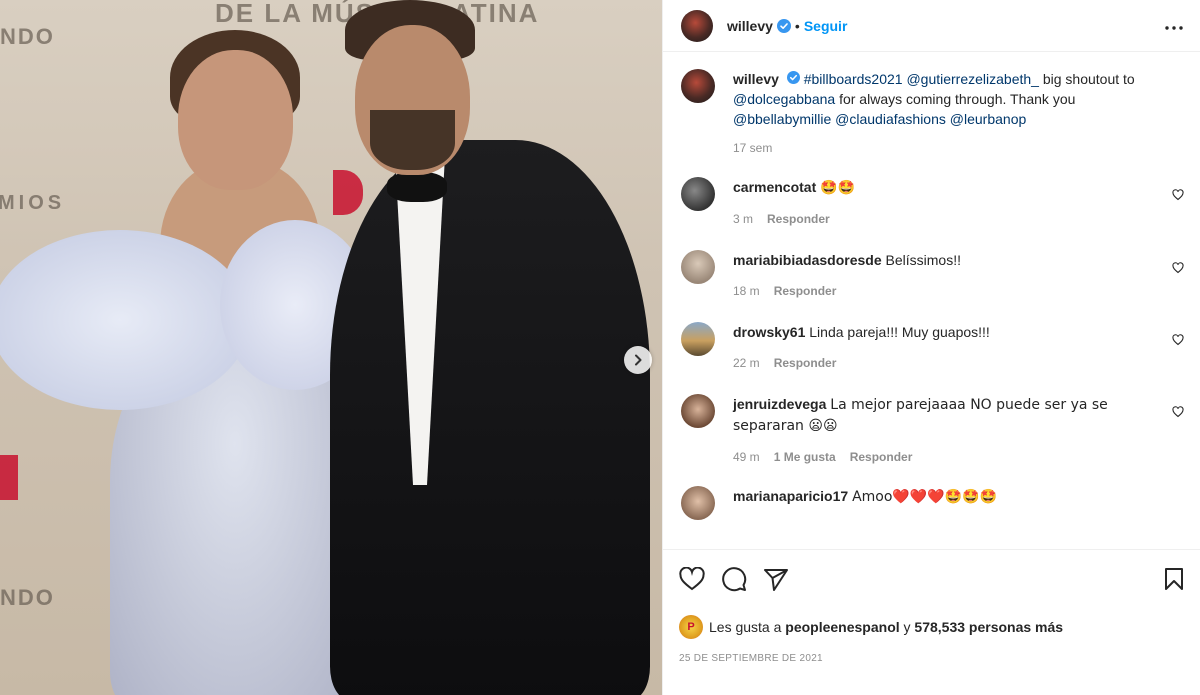 The image size is (1200, 695). What do you see at coordinates (750, 26) in the screenshot?
I see `author-username: willevy` at bounding box center [750, 26].